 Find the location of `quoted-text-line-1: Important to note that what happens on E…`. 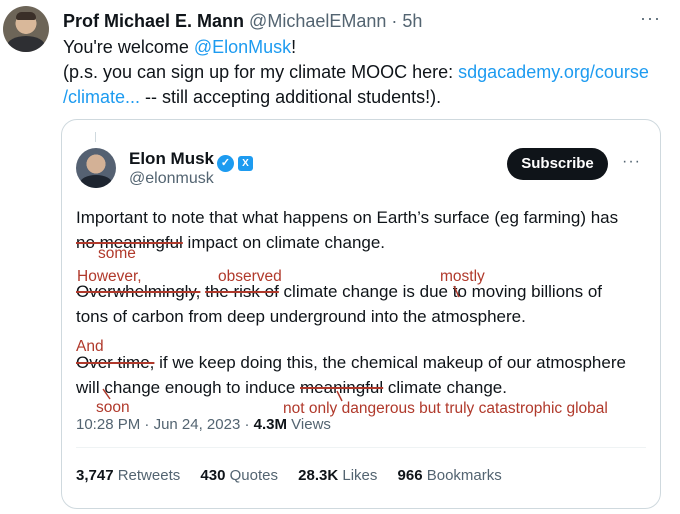

quoted-text-line-1: Important to note that what happens on E… is located at coordinates (347, 217).